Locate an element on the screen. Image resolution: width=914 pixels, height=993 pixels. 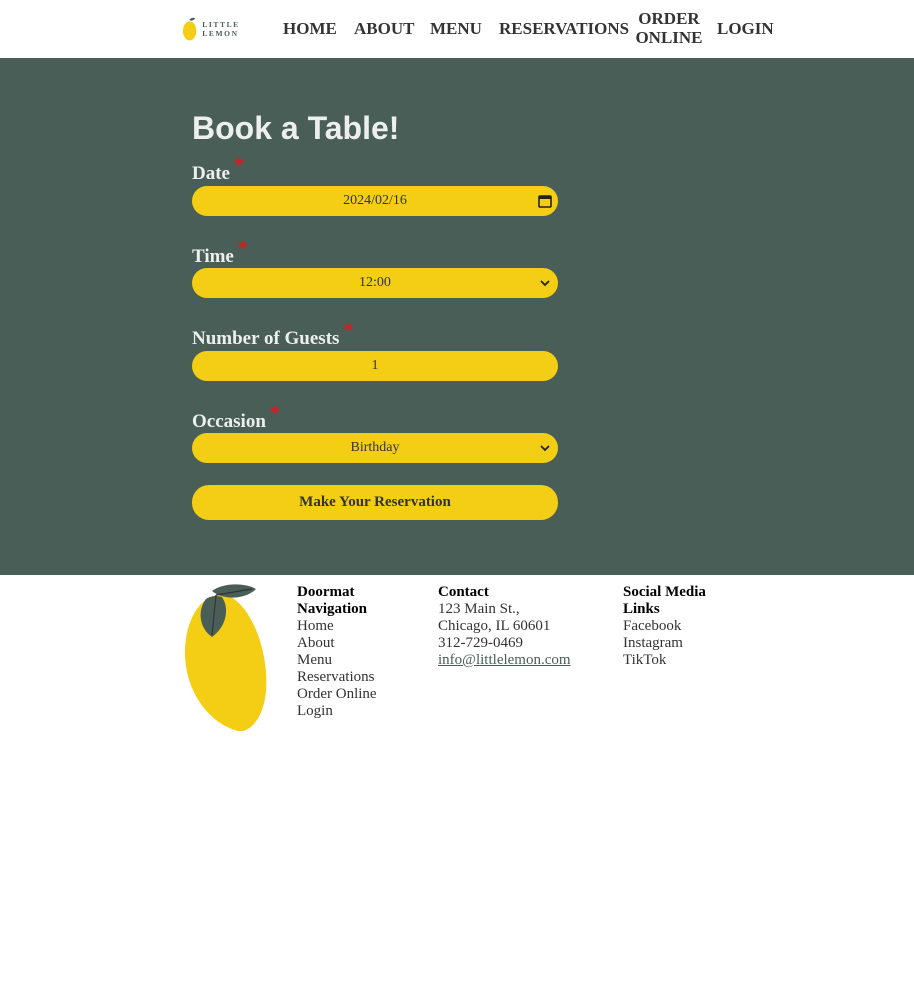
occasion-select: Birthday is located at coordinates (375, 448).